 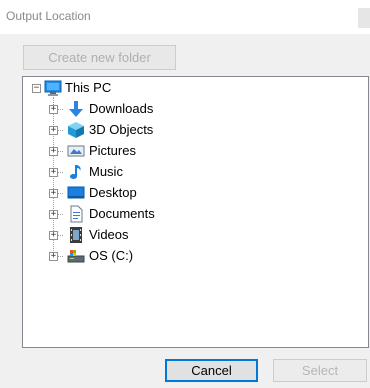 What do you see at coordinates (109, 234) in the screenshot?
I see `tree-node-label: Videos` at bounding box center [109, 234].